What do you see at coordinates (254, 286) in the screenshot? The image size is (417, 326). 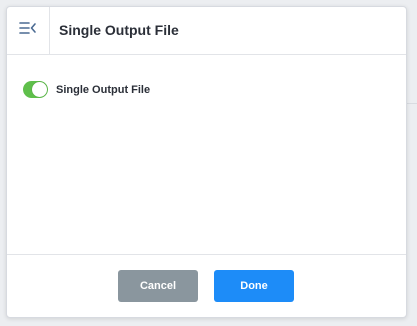 I see `done-button: Done` at bounding box center [254, 286].